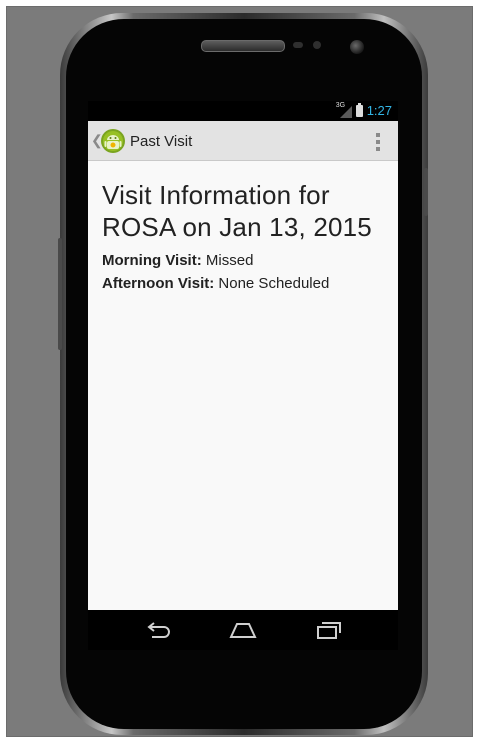  I want to click on afternoon-visit-row: Afternoon Visit: None Scheduled, so click(215, 283).